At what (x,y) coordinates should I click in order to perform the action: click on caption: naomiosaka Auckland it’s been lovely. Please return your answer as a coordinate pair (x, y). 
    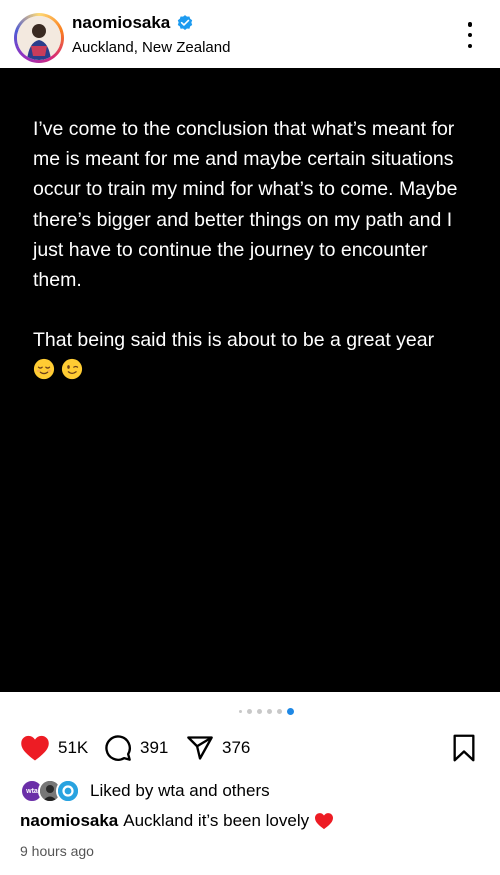
    Looking at the image, I should click on (177, 821).